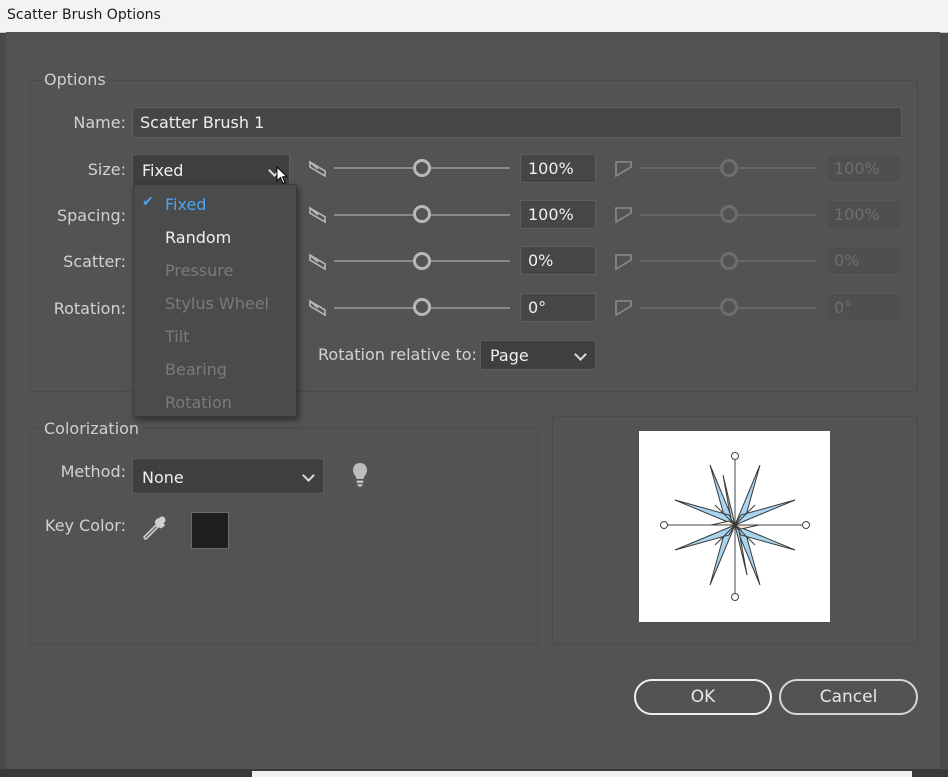  Describe the element at coordinates (177, 336) in the screenshot. I see `menu-item-tilt: Tilt` at that location.